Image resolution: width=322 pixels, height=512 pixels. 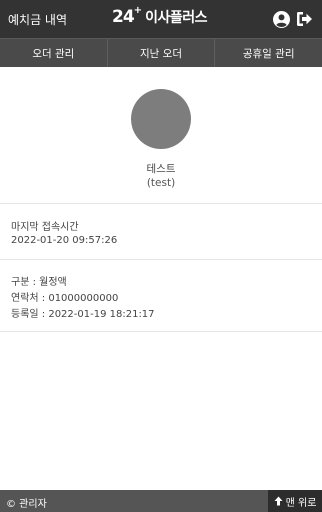 What do you see at coordinates (301, 503) in the screenshot?
I see `back-to-top-label: 맨 위로` at bounding box center [301, 503].